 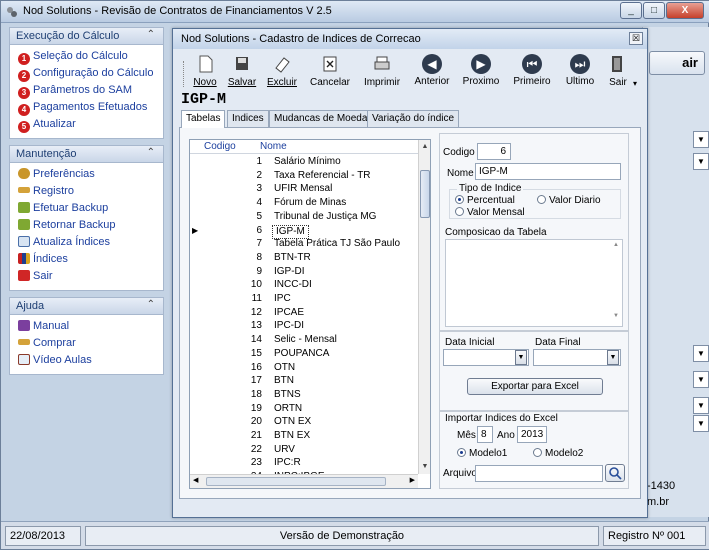 What do you see at coordinates (382, 63) in the screenshot?
I see `printer-icon` at bounding box center [382, 63].